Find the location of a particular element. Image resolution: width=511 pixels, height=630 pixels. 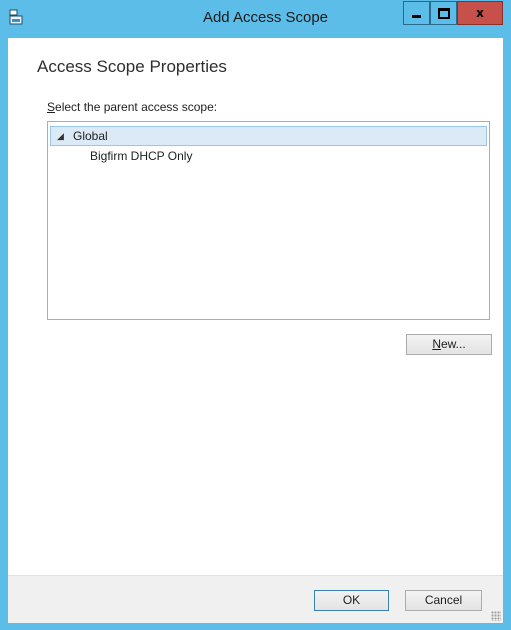

tree-node-bigfirm-dhcp-only: Bigfirm DHCP Only is located at coordinates (268, 156).